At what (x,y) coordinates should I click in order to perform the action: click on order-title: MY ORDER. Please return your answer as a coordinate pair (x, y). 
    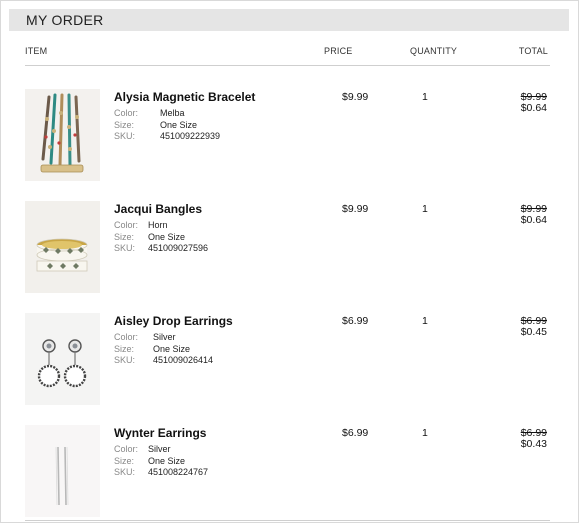
    Looking at the image, I should click on (289, 20).